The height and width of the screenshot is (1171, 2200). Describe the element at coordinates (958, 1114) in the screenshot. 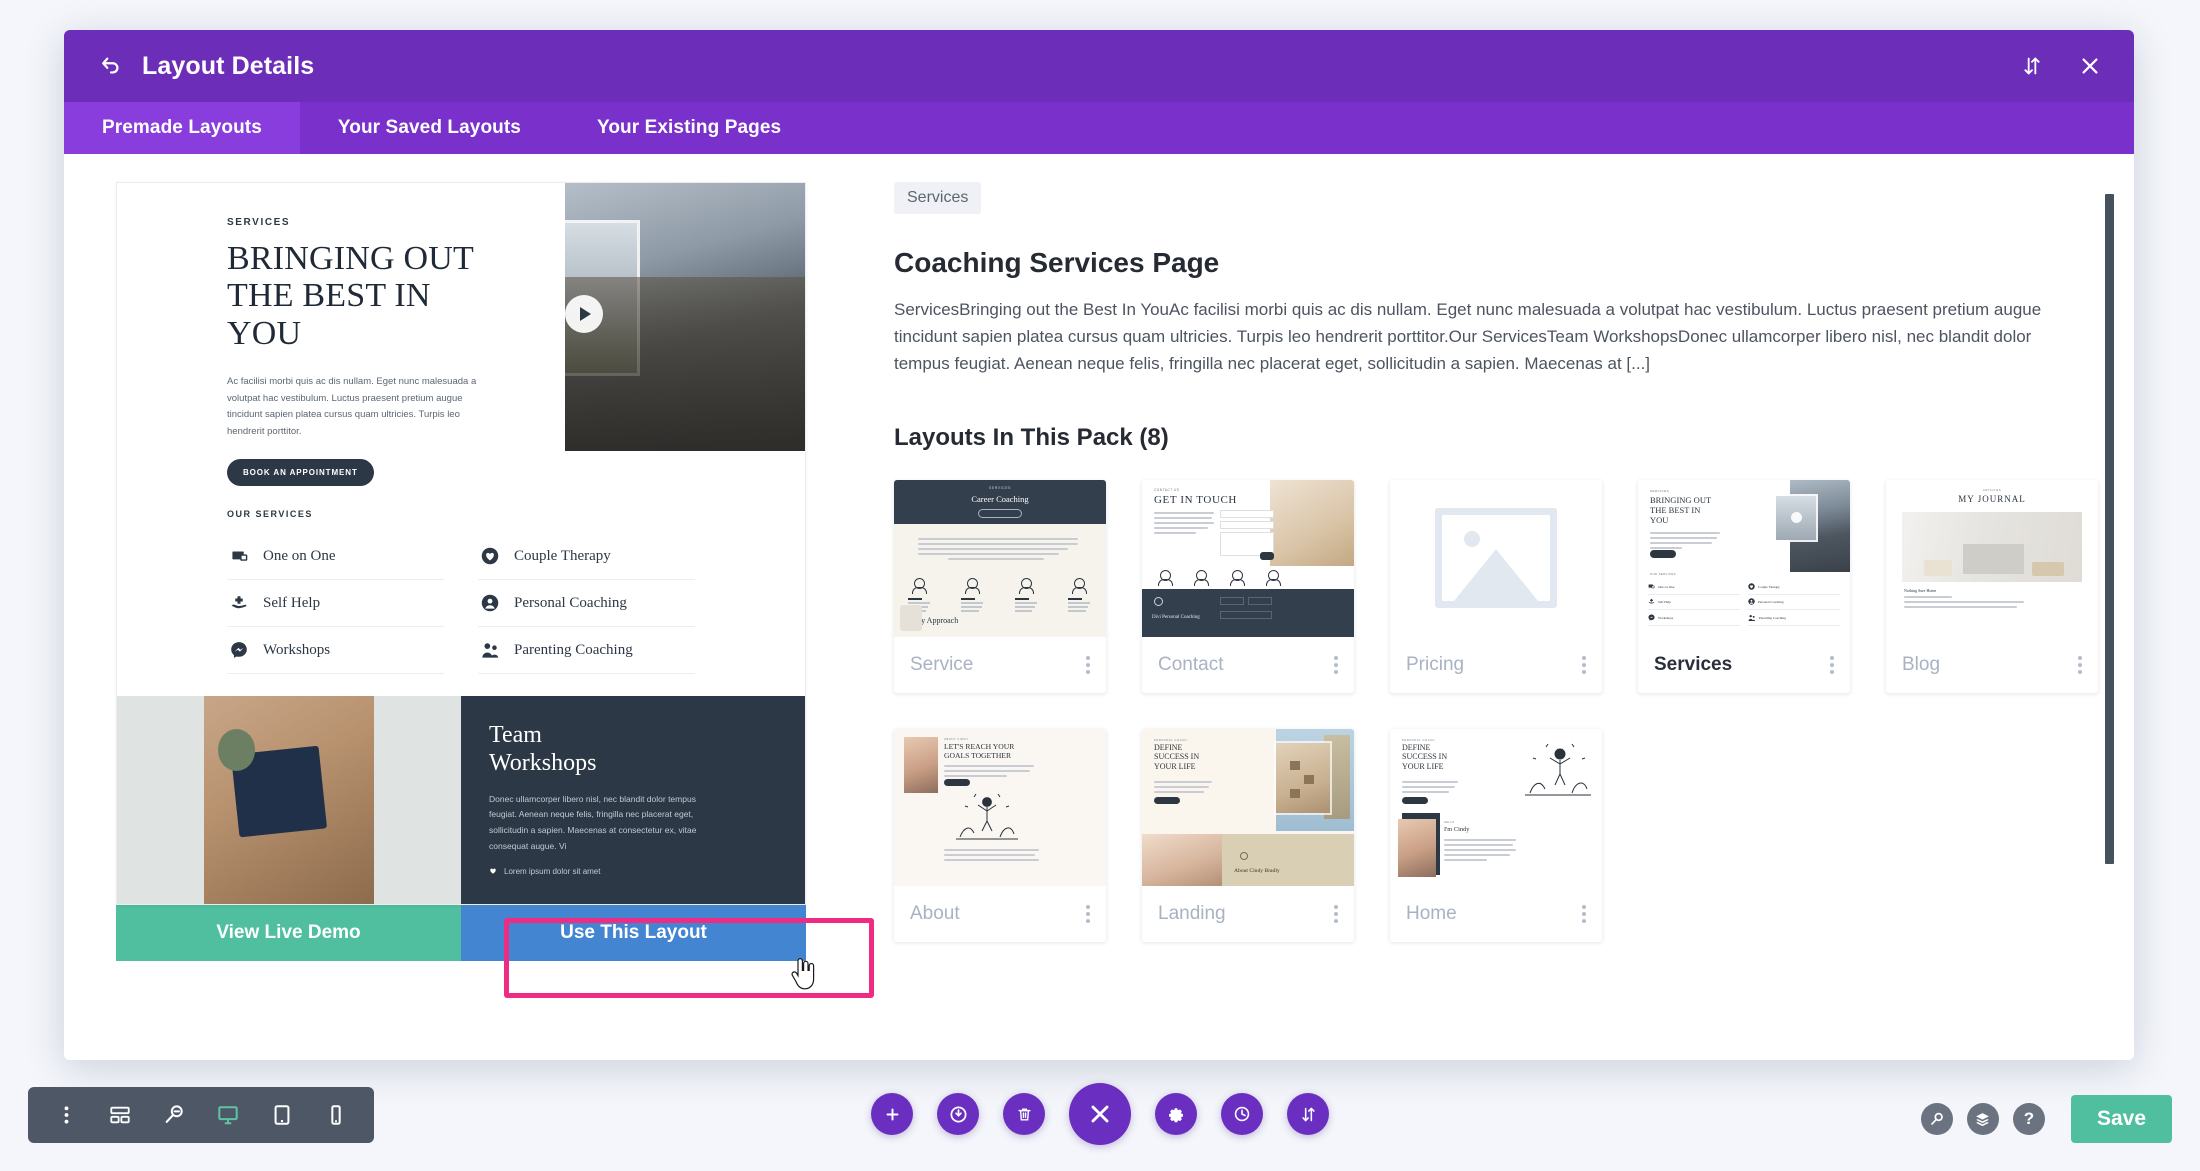

I see `toggle-builder-button` at that location.